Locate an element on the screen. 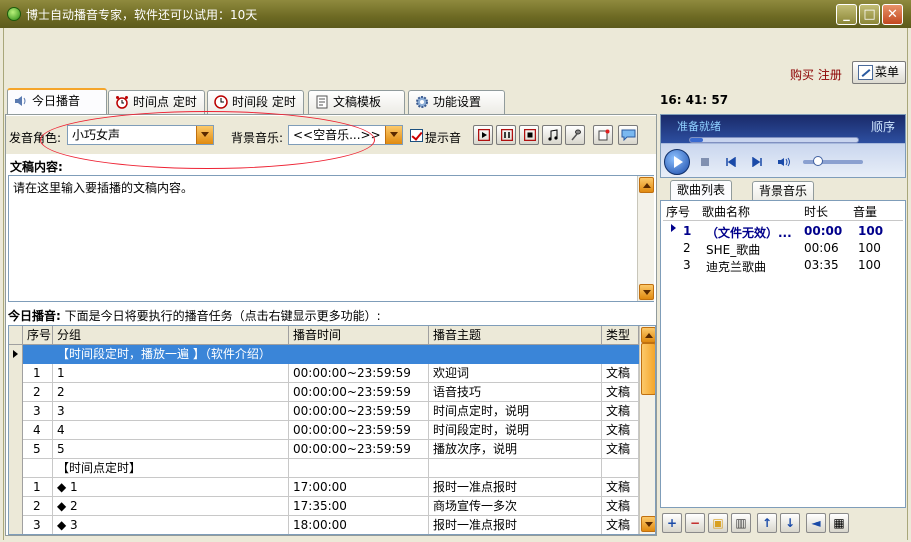 The width and height of the screenshot is (911, 542). table-cell-topic: 商场宣传一多次 is located at coordinates (515, 506).